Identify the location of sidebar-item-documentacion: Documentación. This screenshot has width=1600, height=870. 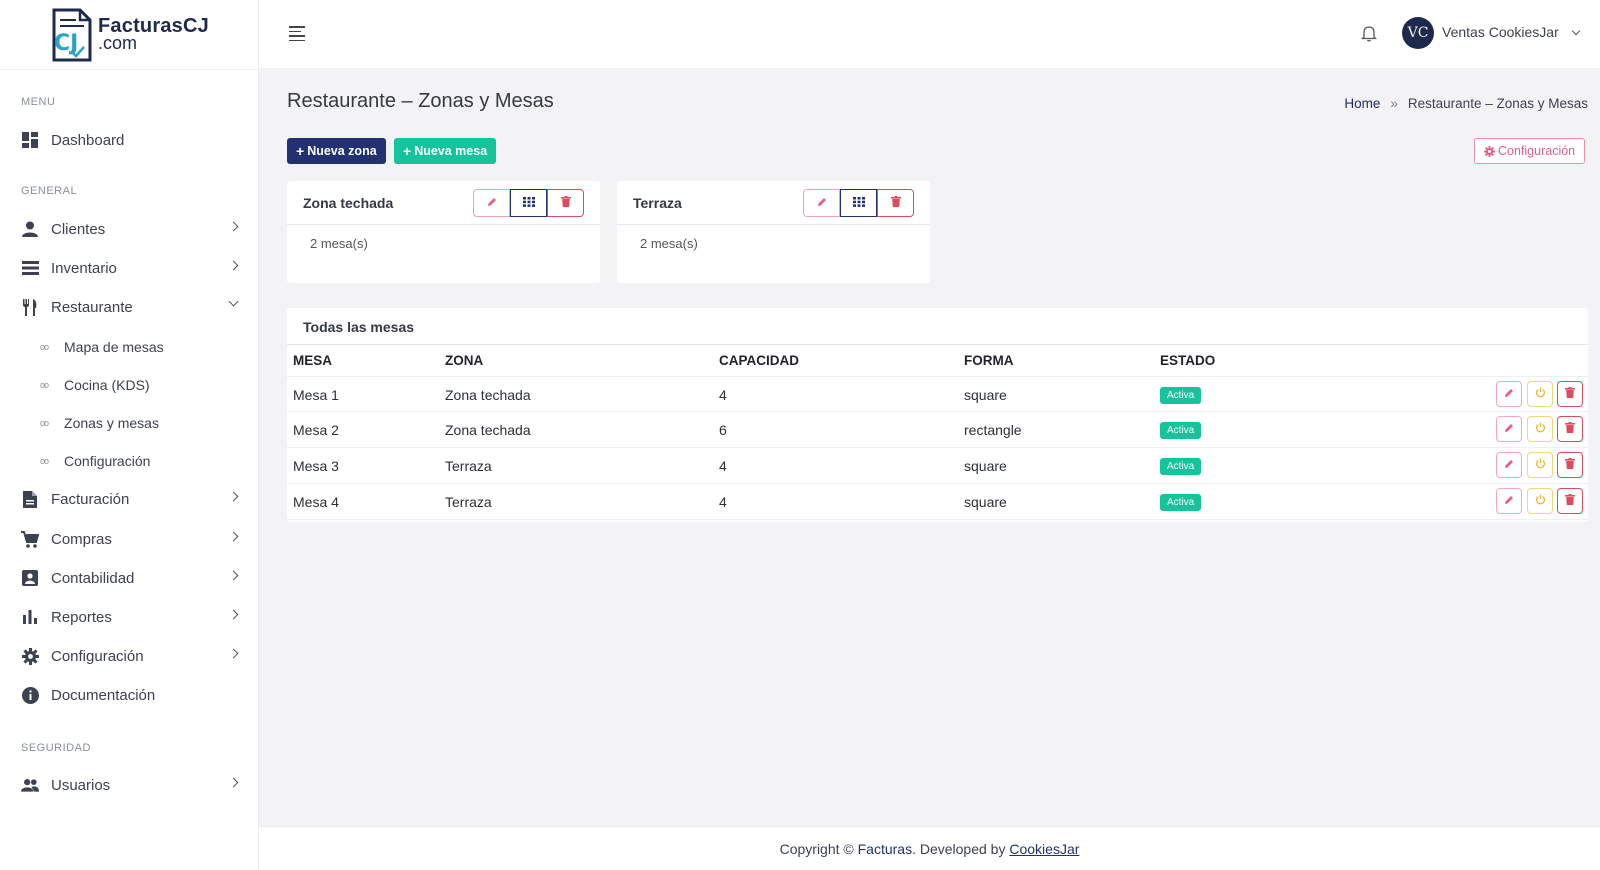
(129, 695).